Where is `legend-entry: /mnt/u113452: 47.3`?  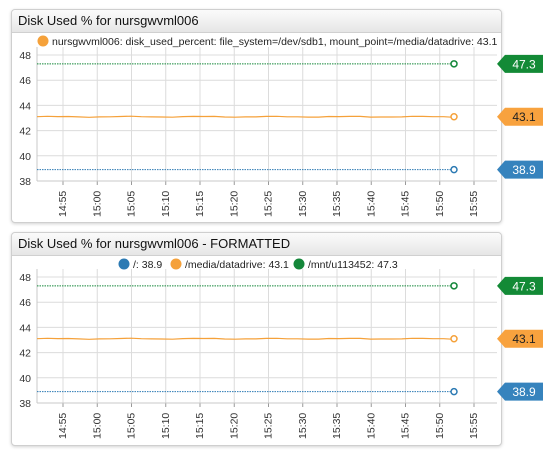 legend-entry: /mnt/u113452: 47.3 is located at coordinates (353, 265).